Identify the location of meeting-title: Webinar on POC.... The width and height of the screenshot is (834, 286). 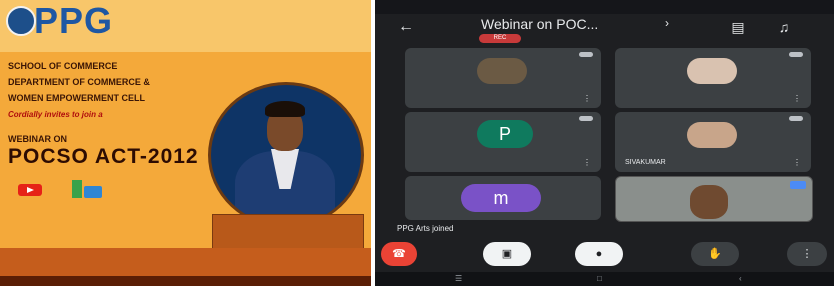
(539, 24).